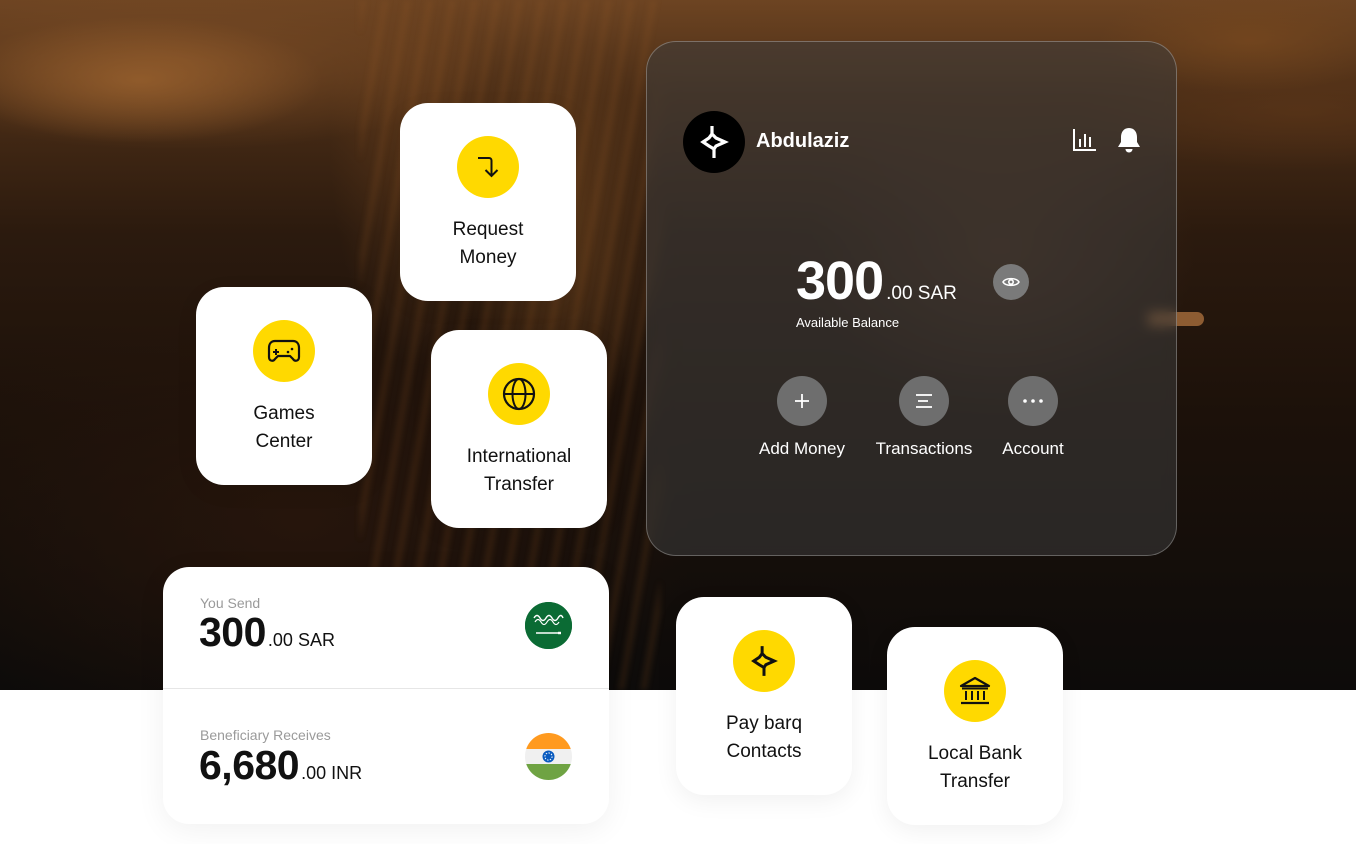  I want to click on local-bank-transfer-icon-circle, so click(975, 691).